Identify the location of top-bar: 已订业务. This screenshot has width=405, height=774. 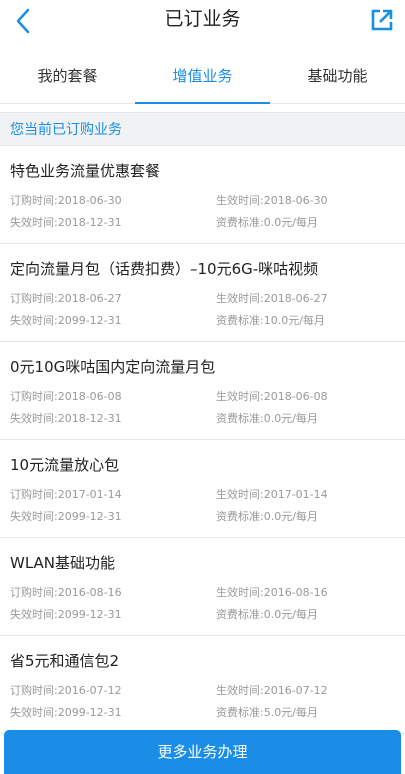
(202, 23).